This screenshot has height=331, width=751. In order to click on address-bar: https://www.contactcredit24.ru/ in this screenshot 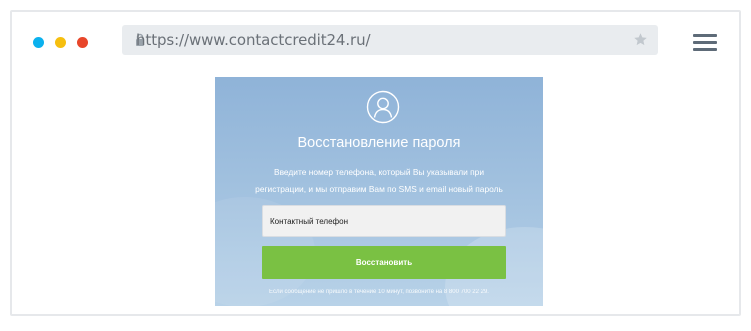, I will do `click(390, 40)`.